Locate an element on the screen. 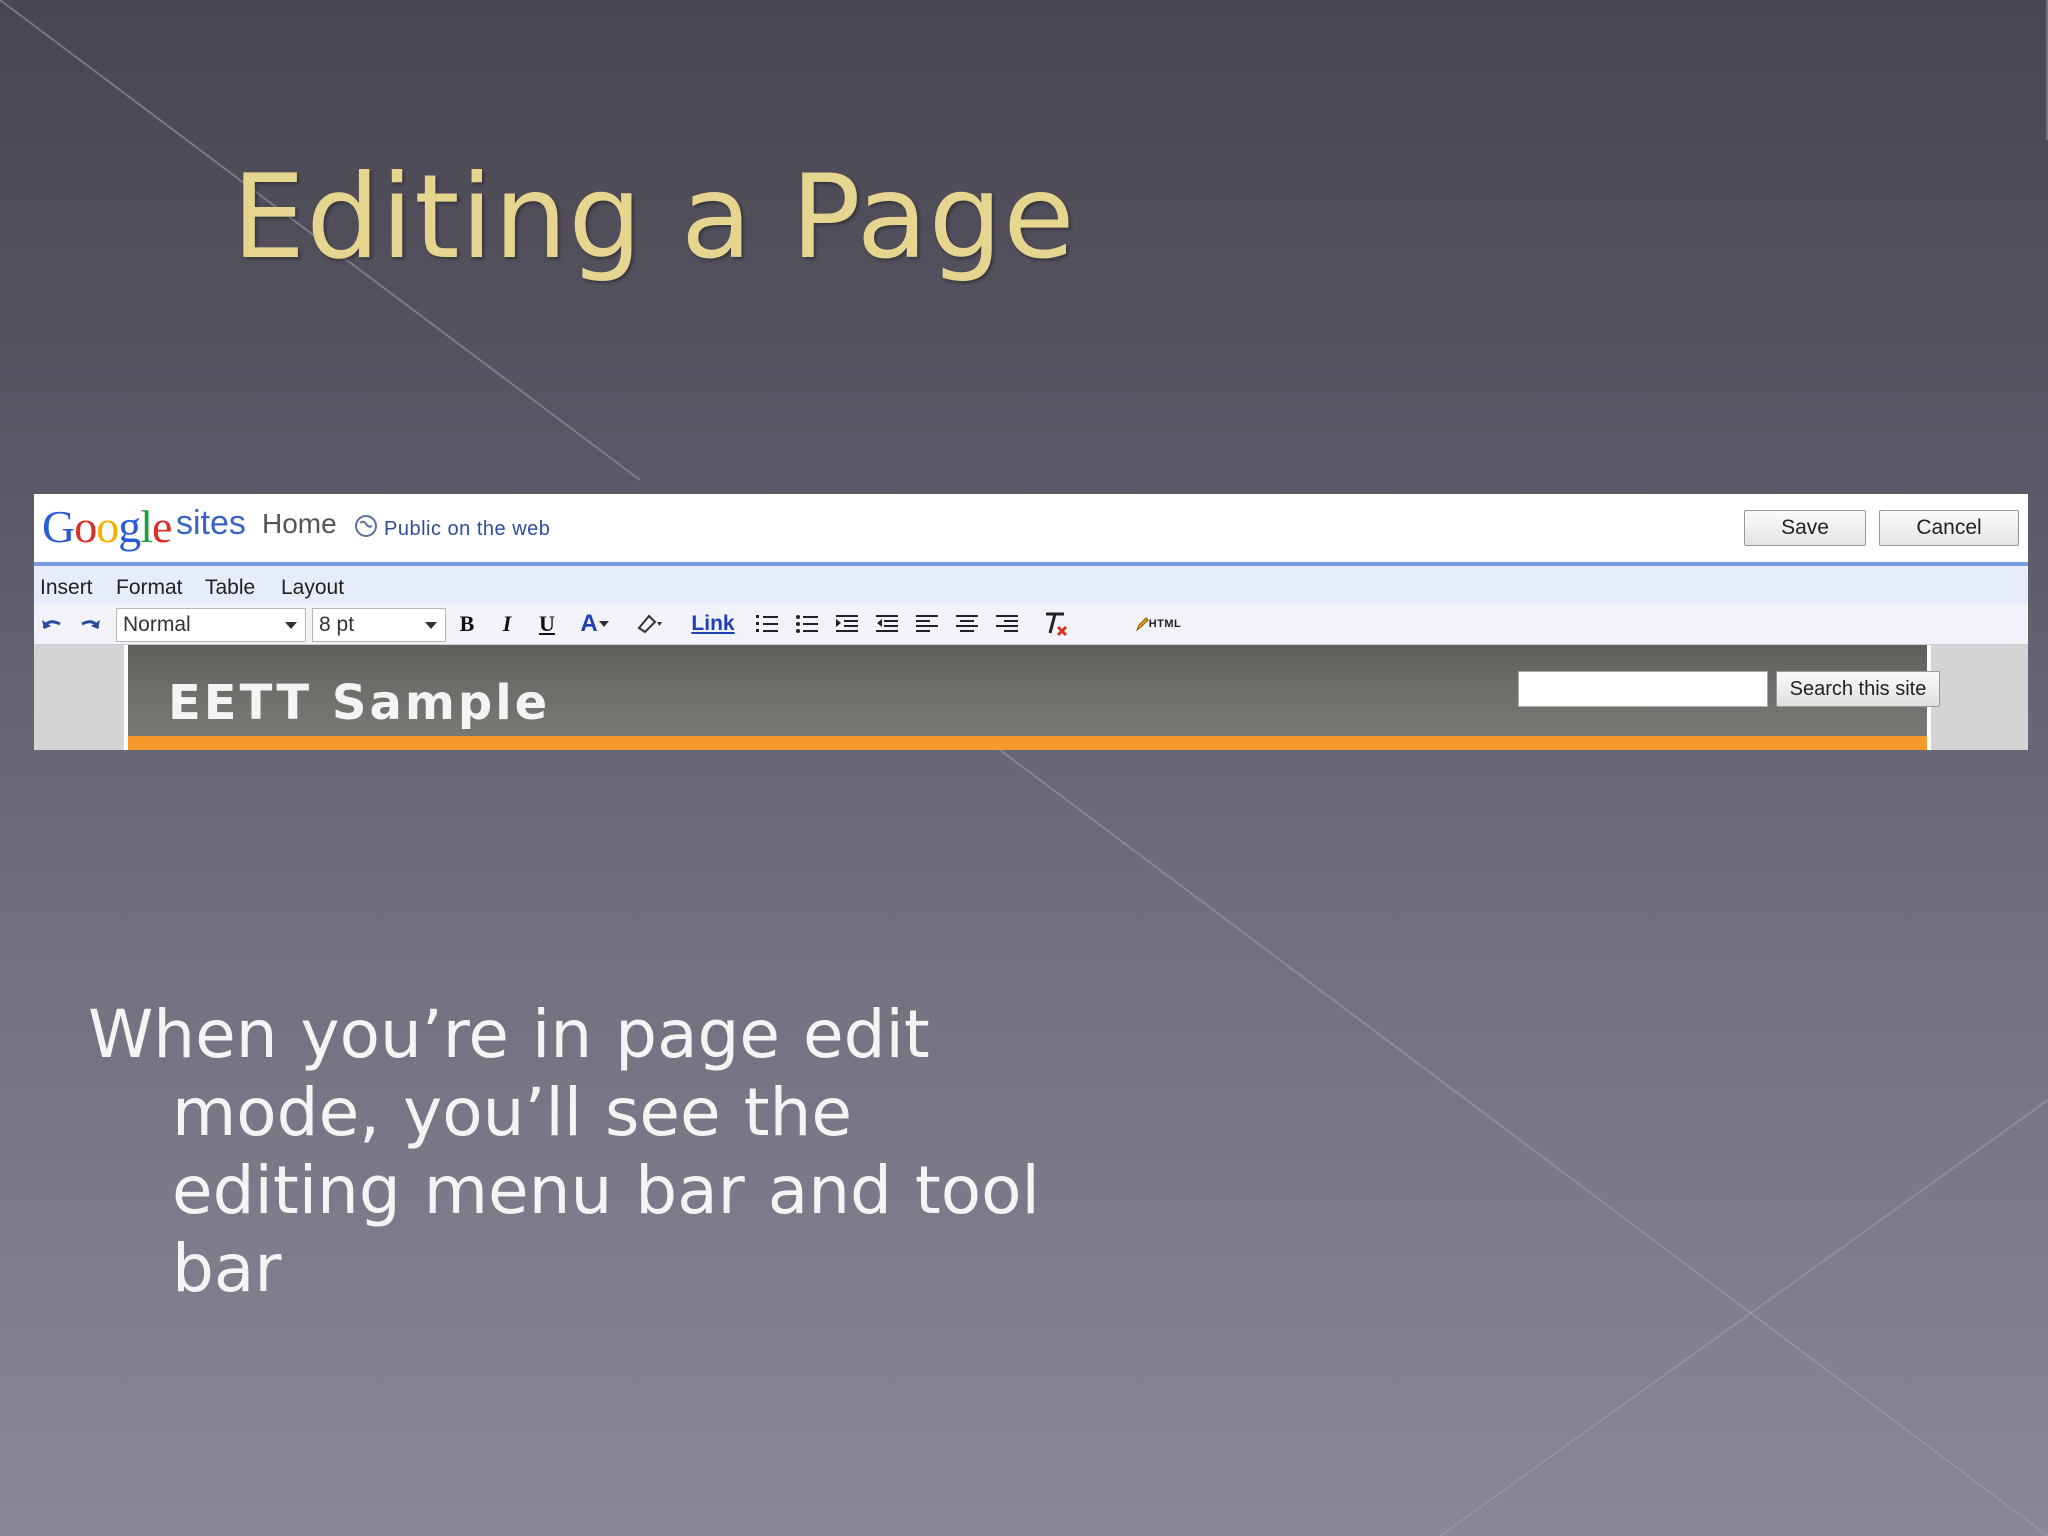 Image resolution: width=2048 pixels, height=1536 pixels. menu-insert: Insert is located at coordinates (66, 588).